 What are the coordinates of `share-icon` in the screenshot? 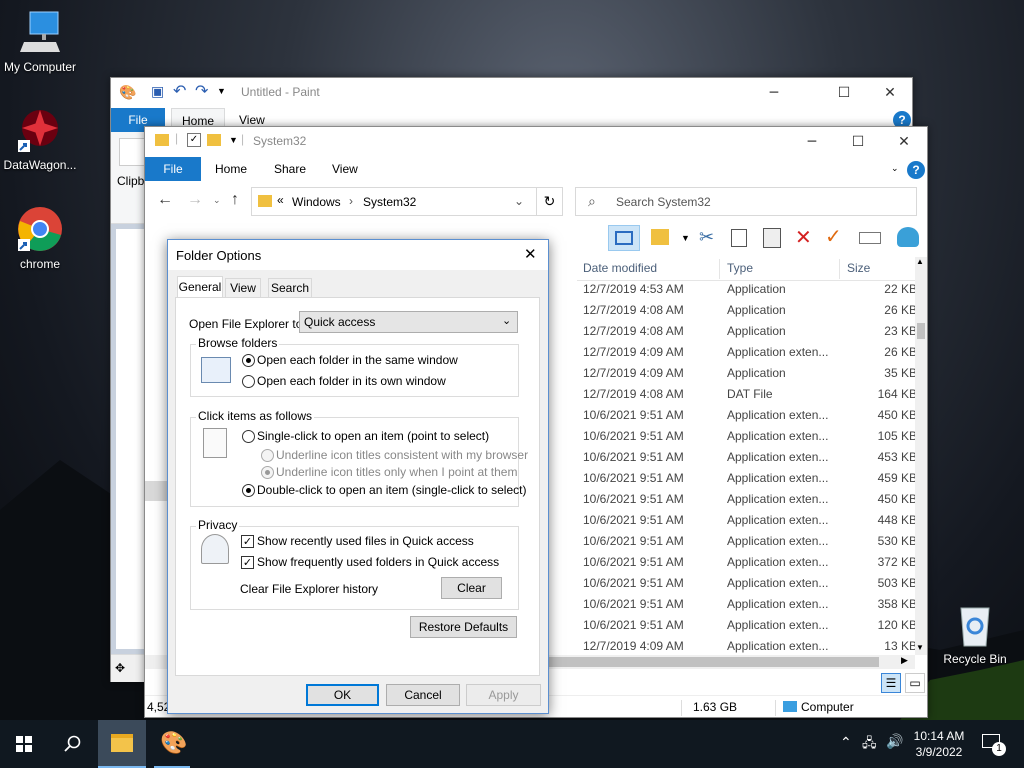 It's located at (908, 237).